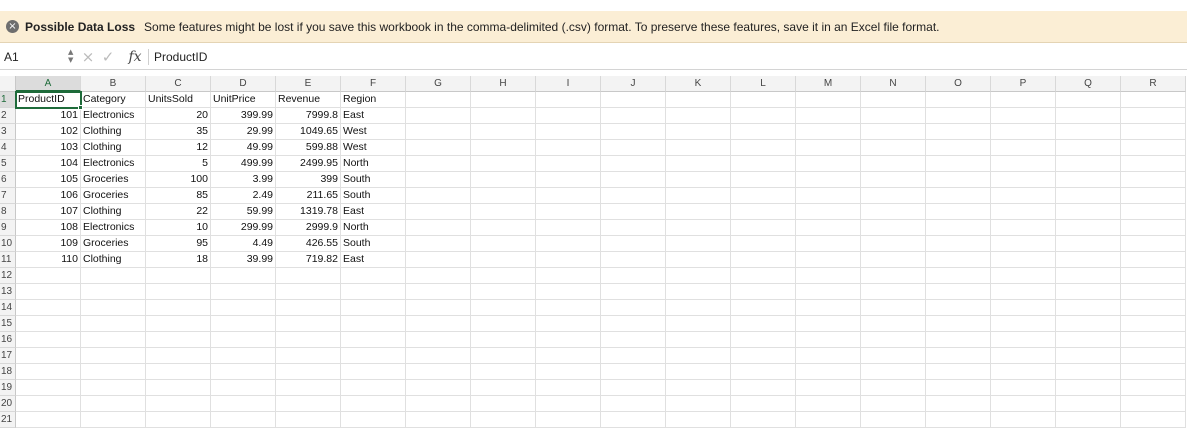 This screenshot has height=428, width=1187. I want to click on row-header-9: 9, so click(8, 228).